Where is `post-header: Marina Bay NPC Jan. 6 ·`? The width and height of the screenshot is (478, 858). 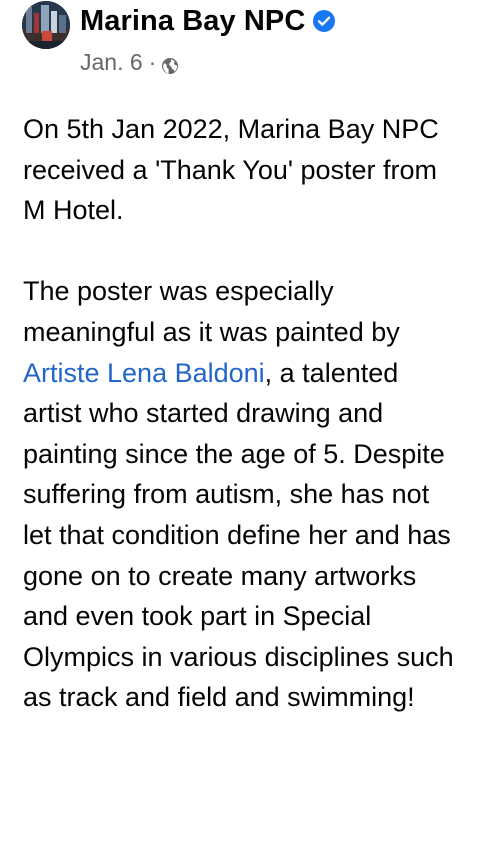
post-header: Marina Bay NPC Jan. 6 · is located at coordinates (242, 42).